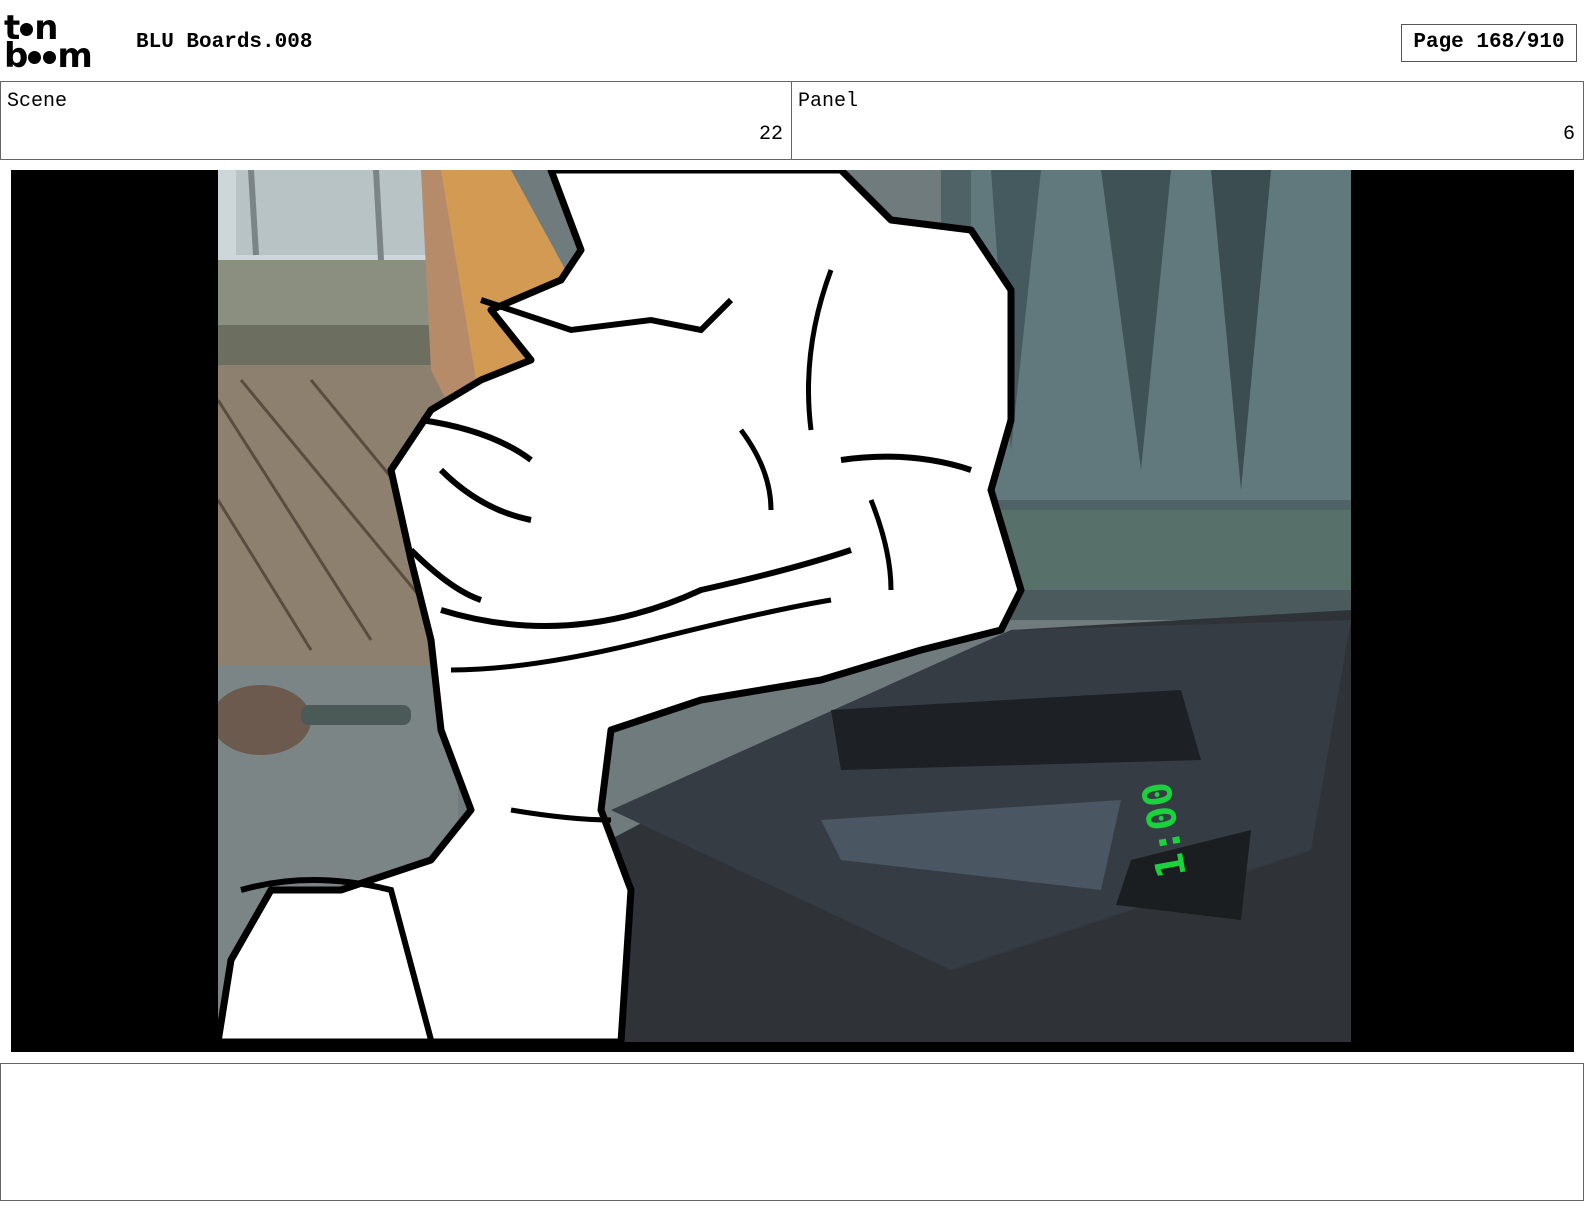  What do you see at coordinates (770, 134) in the screenshot?
I see `scene-number: 22` at bounding box center [770, 134].